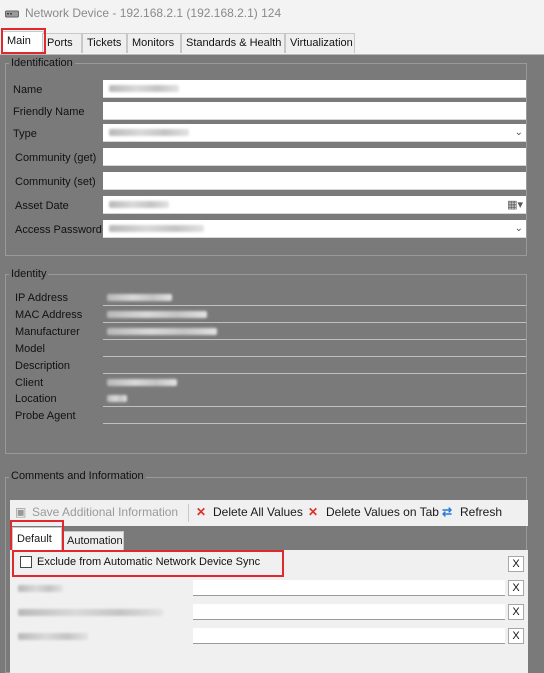  What do you see at coordinates (314, 382) in the screenshot?
I see `client-value` at bounding box center [314, 382].